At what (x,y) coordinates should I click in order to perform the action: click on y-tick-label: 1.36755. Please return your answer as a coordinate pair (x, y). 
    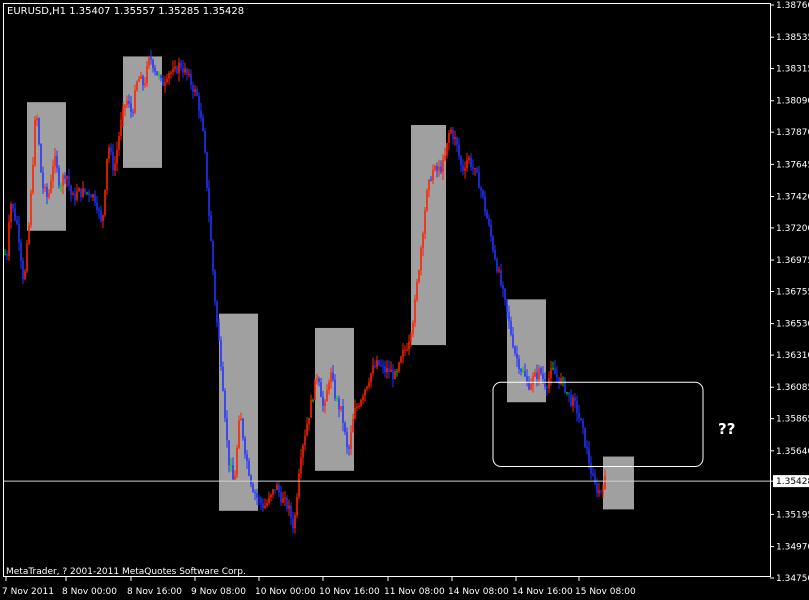
    Looking at the image, I should click on (792, 293).